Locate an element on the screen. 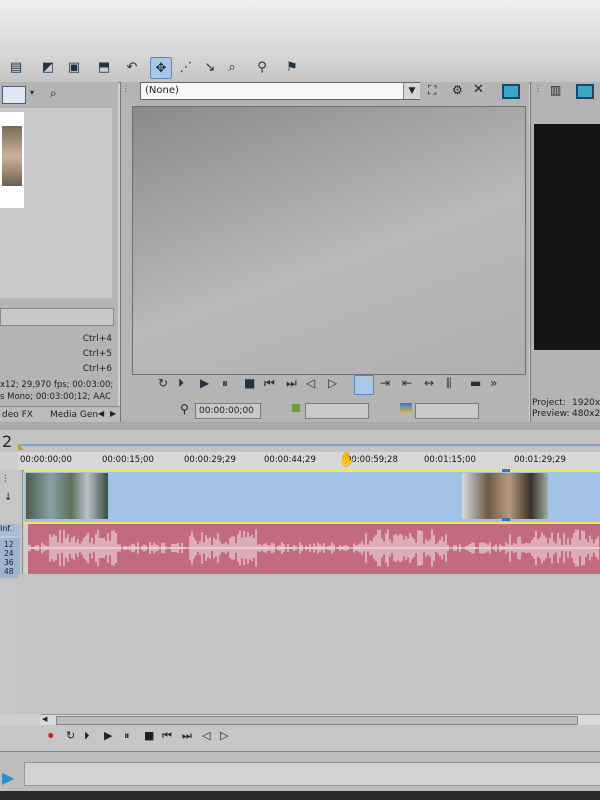 The height and width of the screenshot is (800, 600). dropdown-arrow-icon: ▾ is located at coordinates (32, 92).